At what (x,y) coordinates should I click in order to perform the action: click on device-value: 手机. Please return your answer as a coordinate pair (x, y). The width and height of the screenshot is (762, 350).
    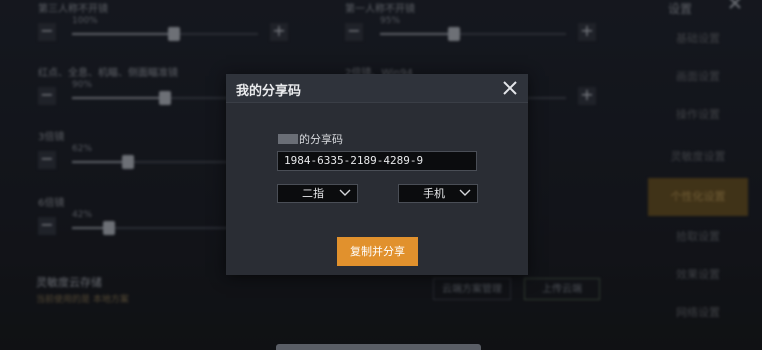
    Looking at the image, I should click on (434, 193).